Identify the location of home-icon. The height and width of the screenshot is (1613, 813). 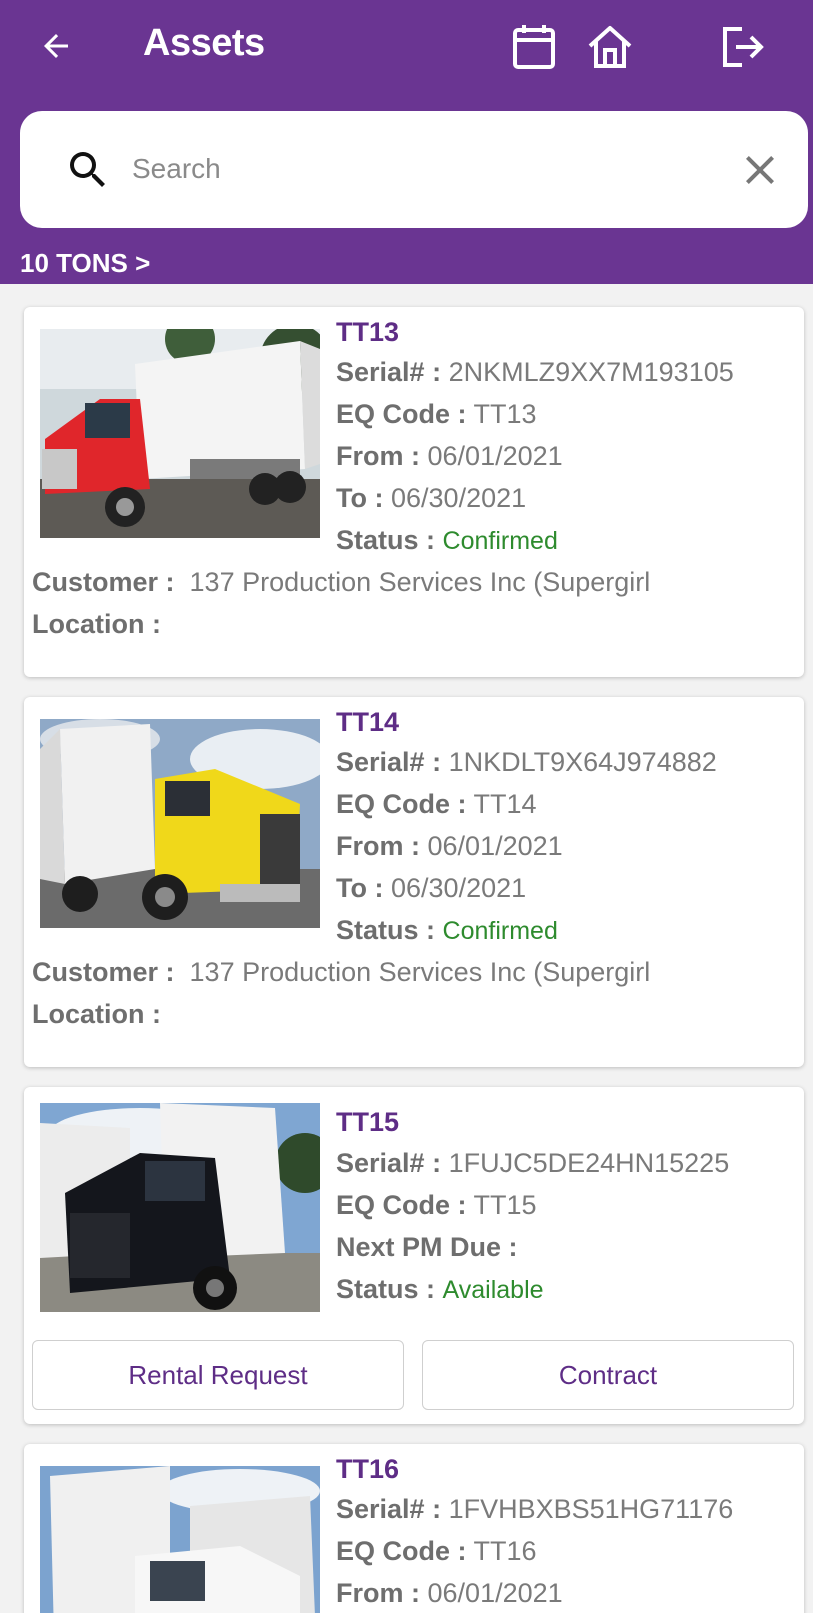
(610, 47).